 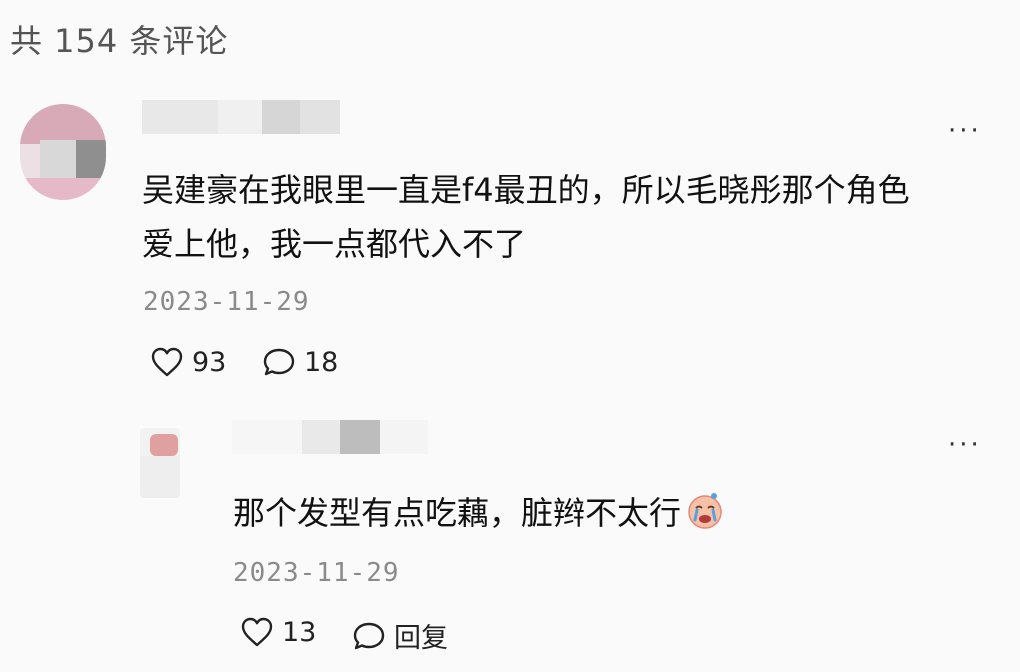 I want to click on comment-text-line: 爱上他，我一点都代入不了, so click(x=334, y=244).